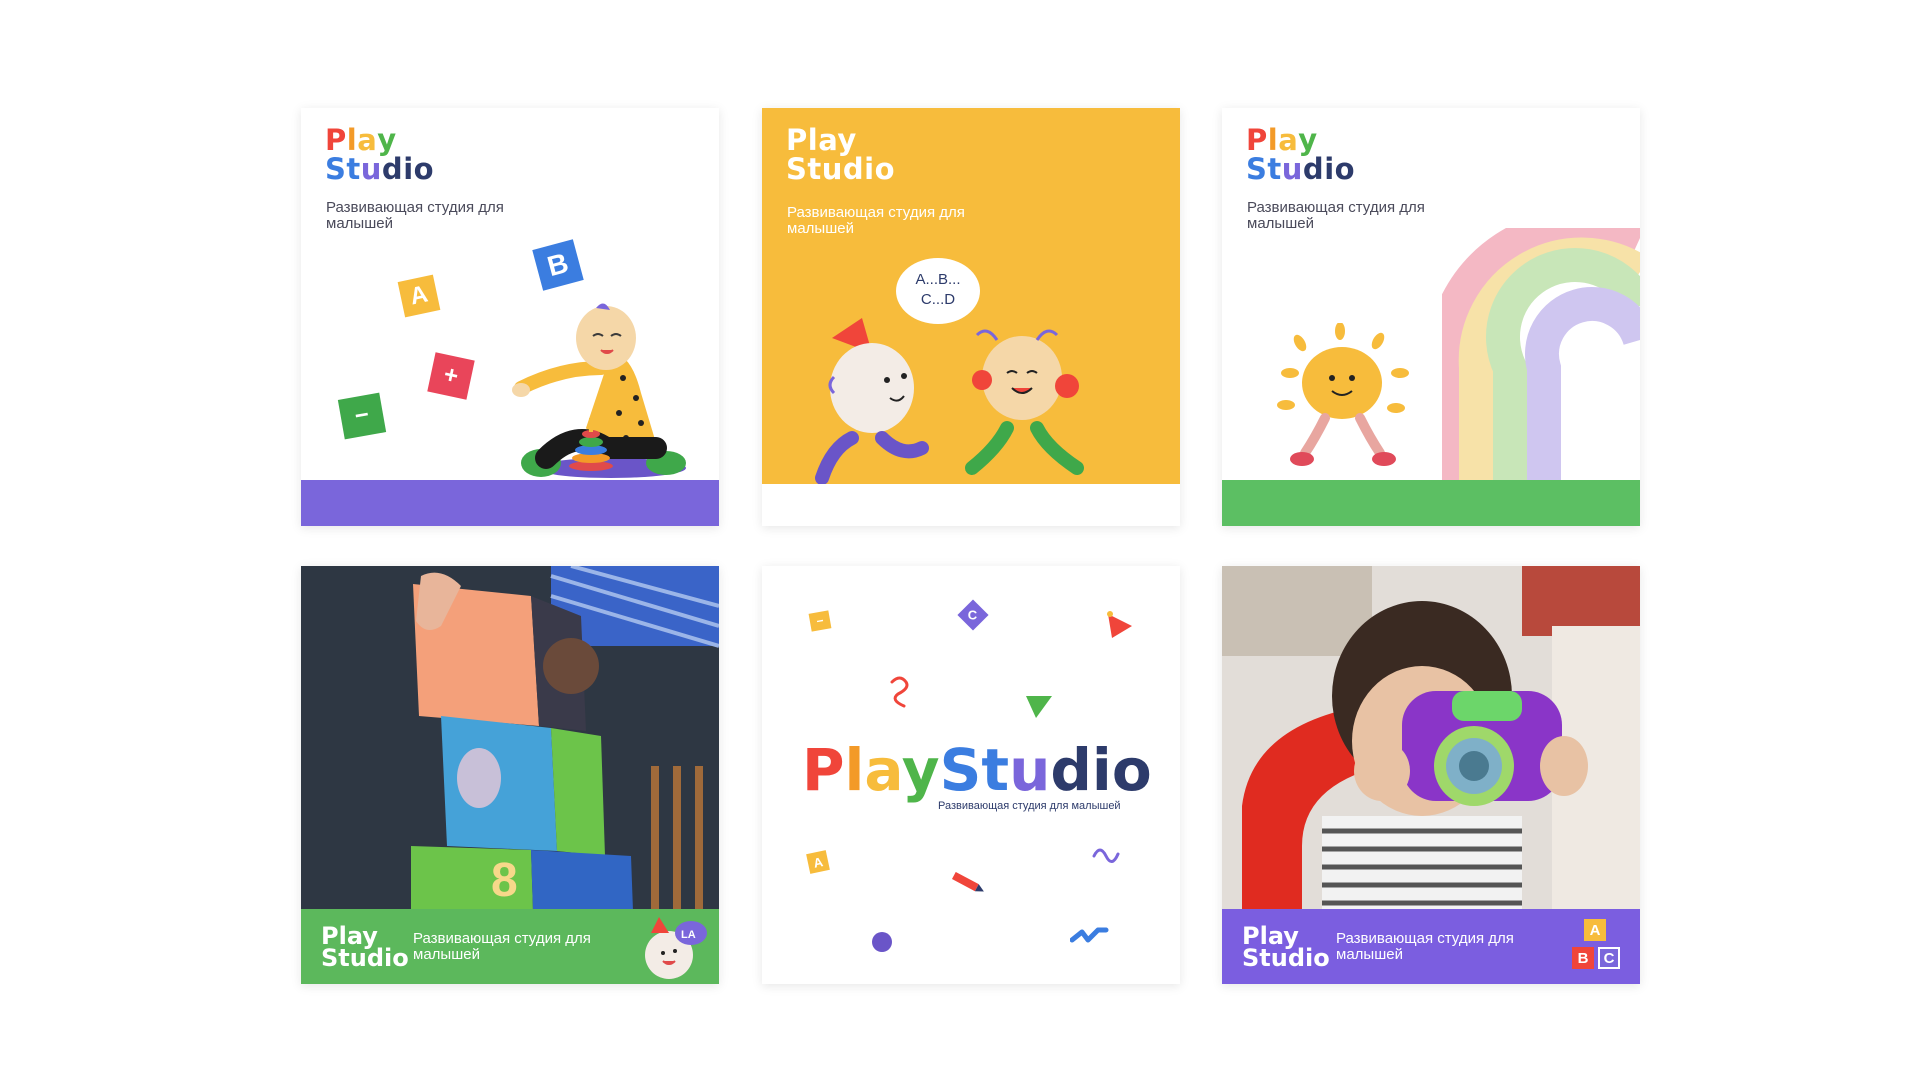  What do you see at coordinates (1583, 958) in the screenshot?
I see `letter-b-block: B` at bounding box center [1583, 958].